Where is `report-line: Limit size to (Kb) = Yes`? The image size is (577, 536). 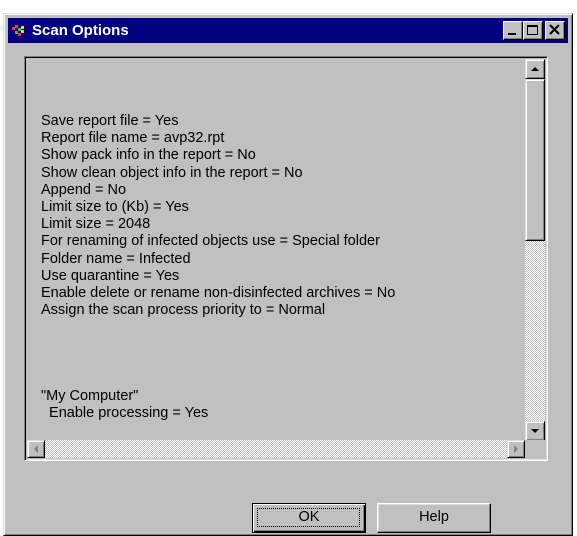
report-line: Limit size to (Kb) = Yes is located at coordinates (115, 206).